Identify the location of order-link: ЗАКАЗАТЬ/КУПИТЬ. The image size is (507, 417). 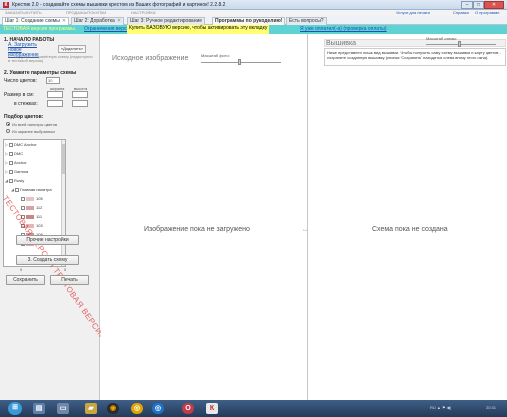
(23, 12).